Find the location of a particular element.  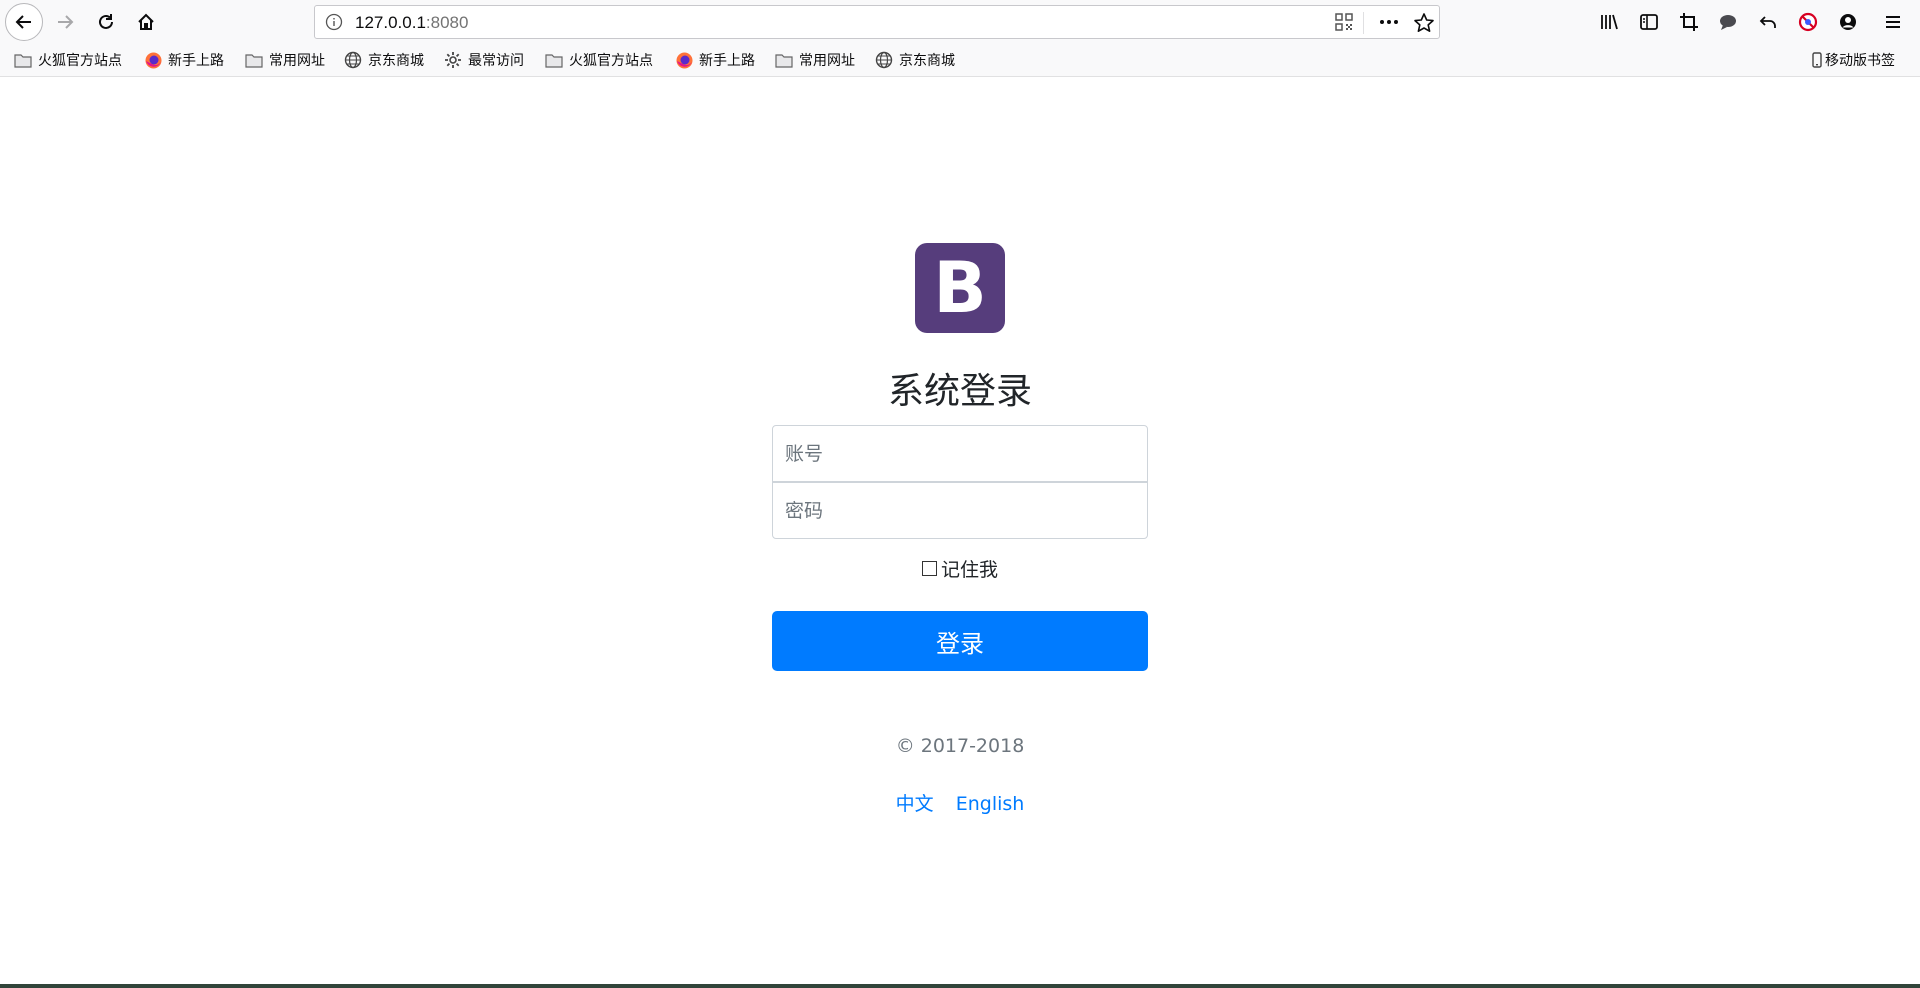

undo-button is located at coordinates (1768, 22).